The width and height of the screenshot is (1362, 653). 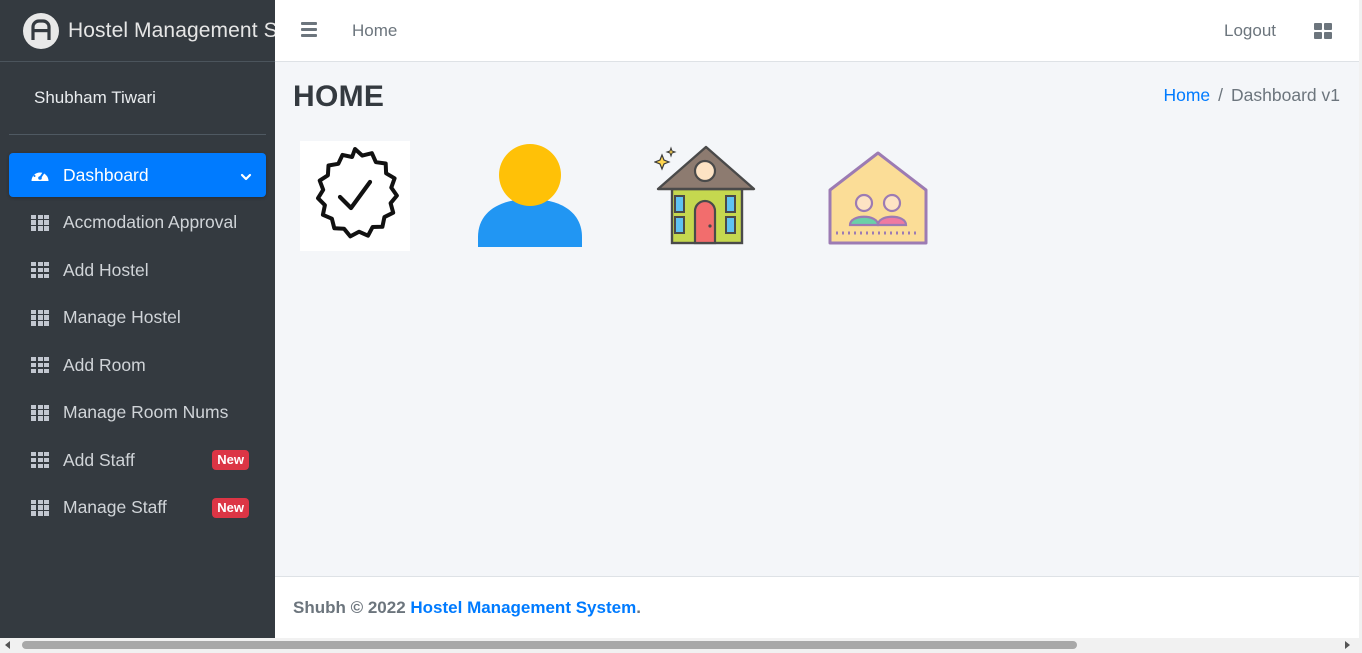 I want to click on user-name: Shubham Tiwari, so click(x=95, y=98).